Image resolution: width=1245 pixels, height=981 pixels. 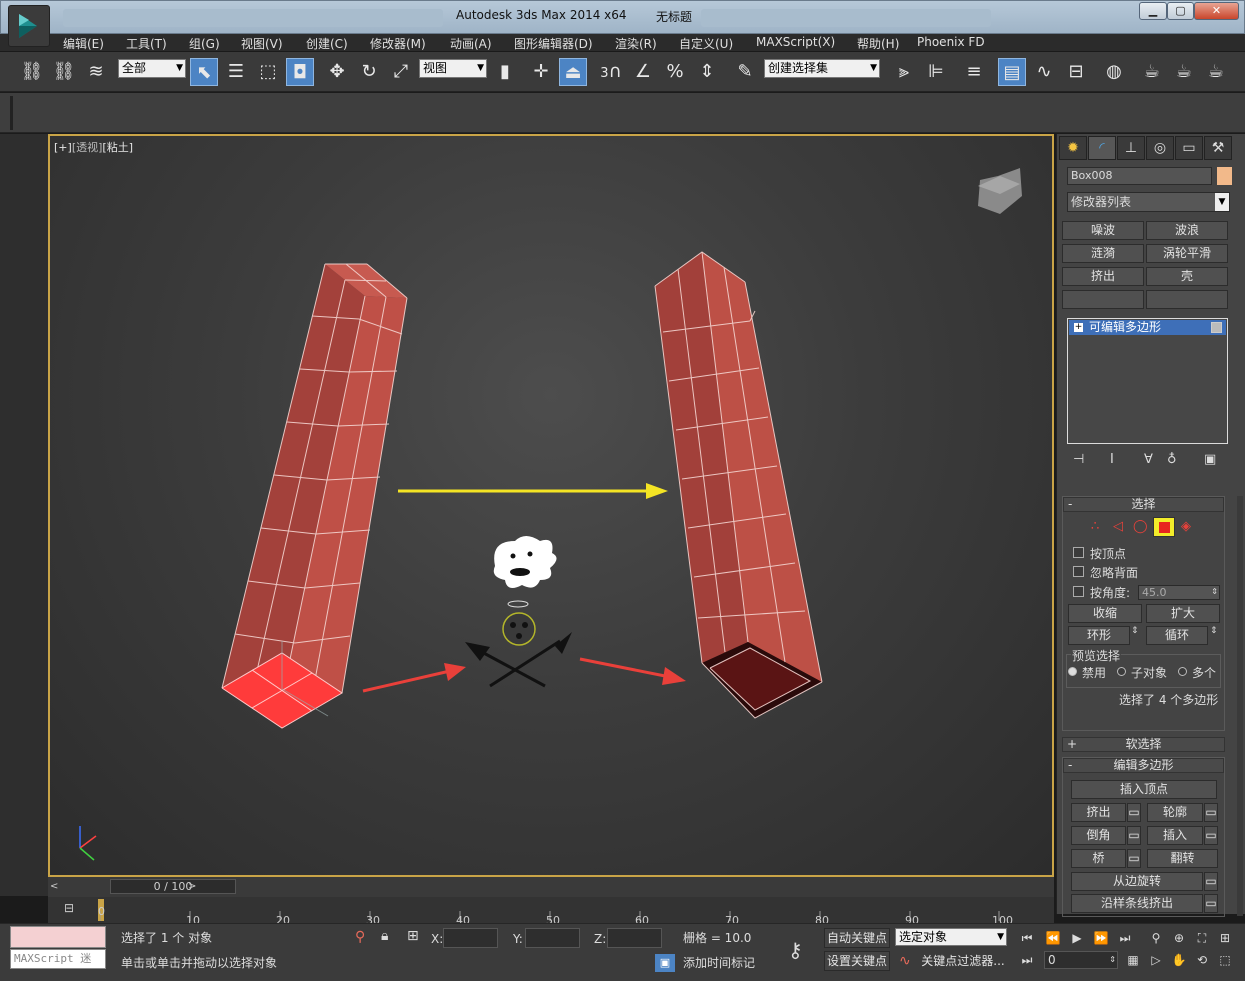 What do you see at coordinates (1078, 591) in the screenshot?
I see `by-angle-checkbox` at bounding box center [1078, 591].